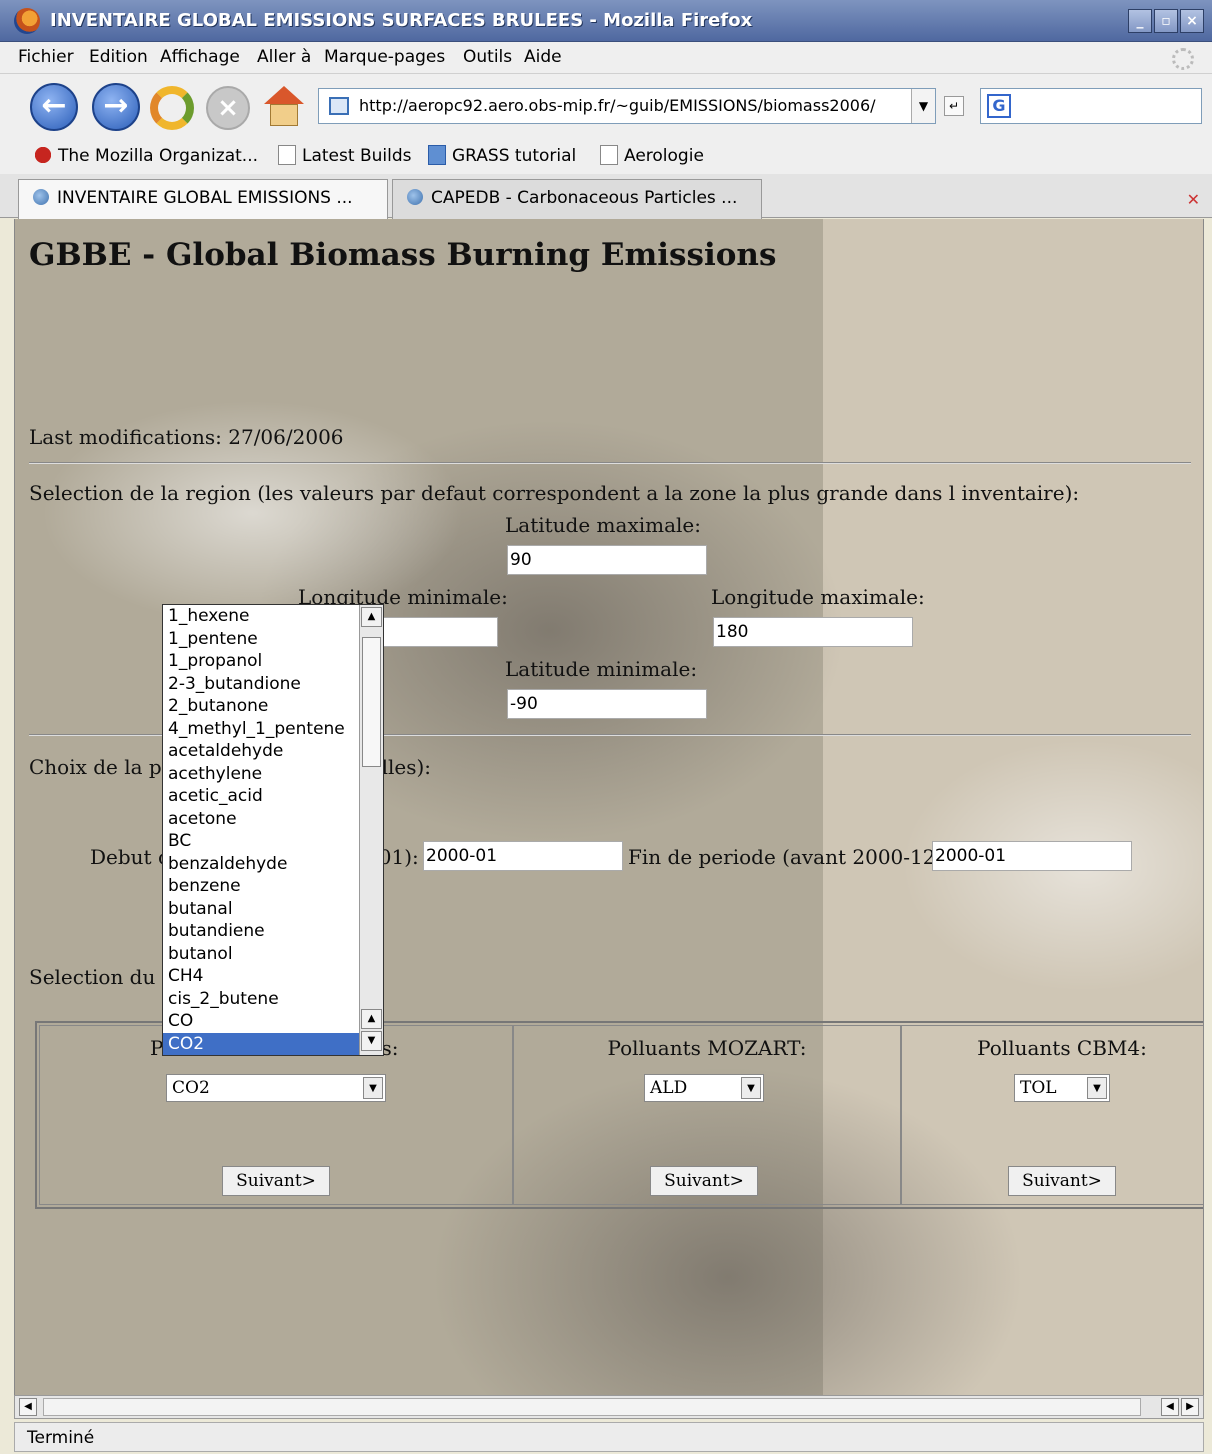 The image size is (1212, 1454). I want to click on lat-max-input: 90, so click(607, 560).